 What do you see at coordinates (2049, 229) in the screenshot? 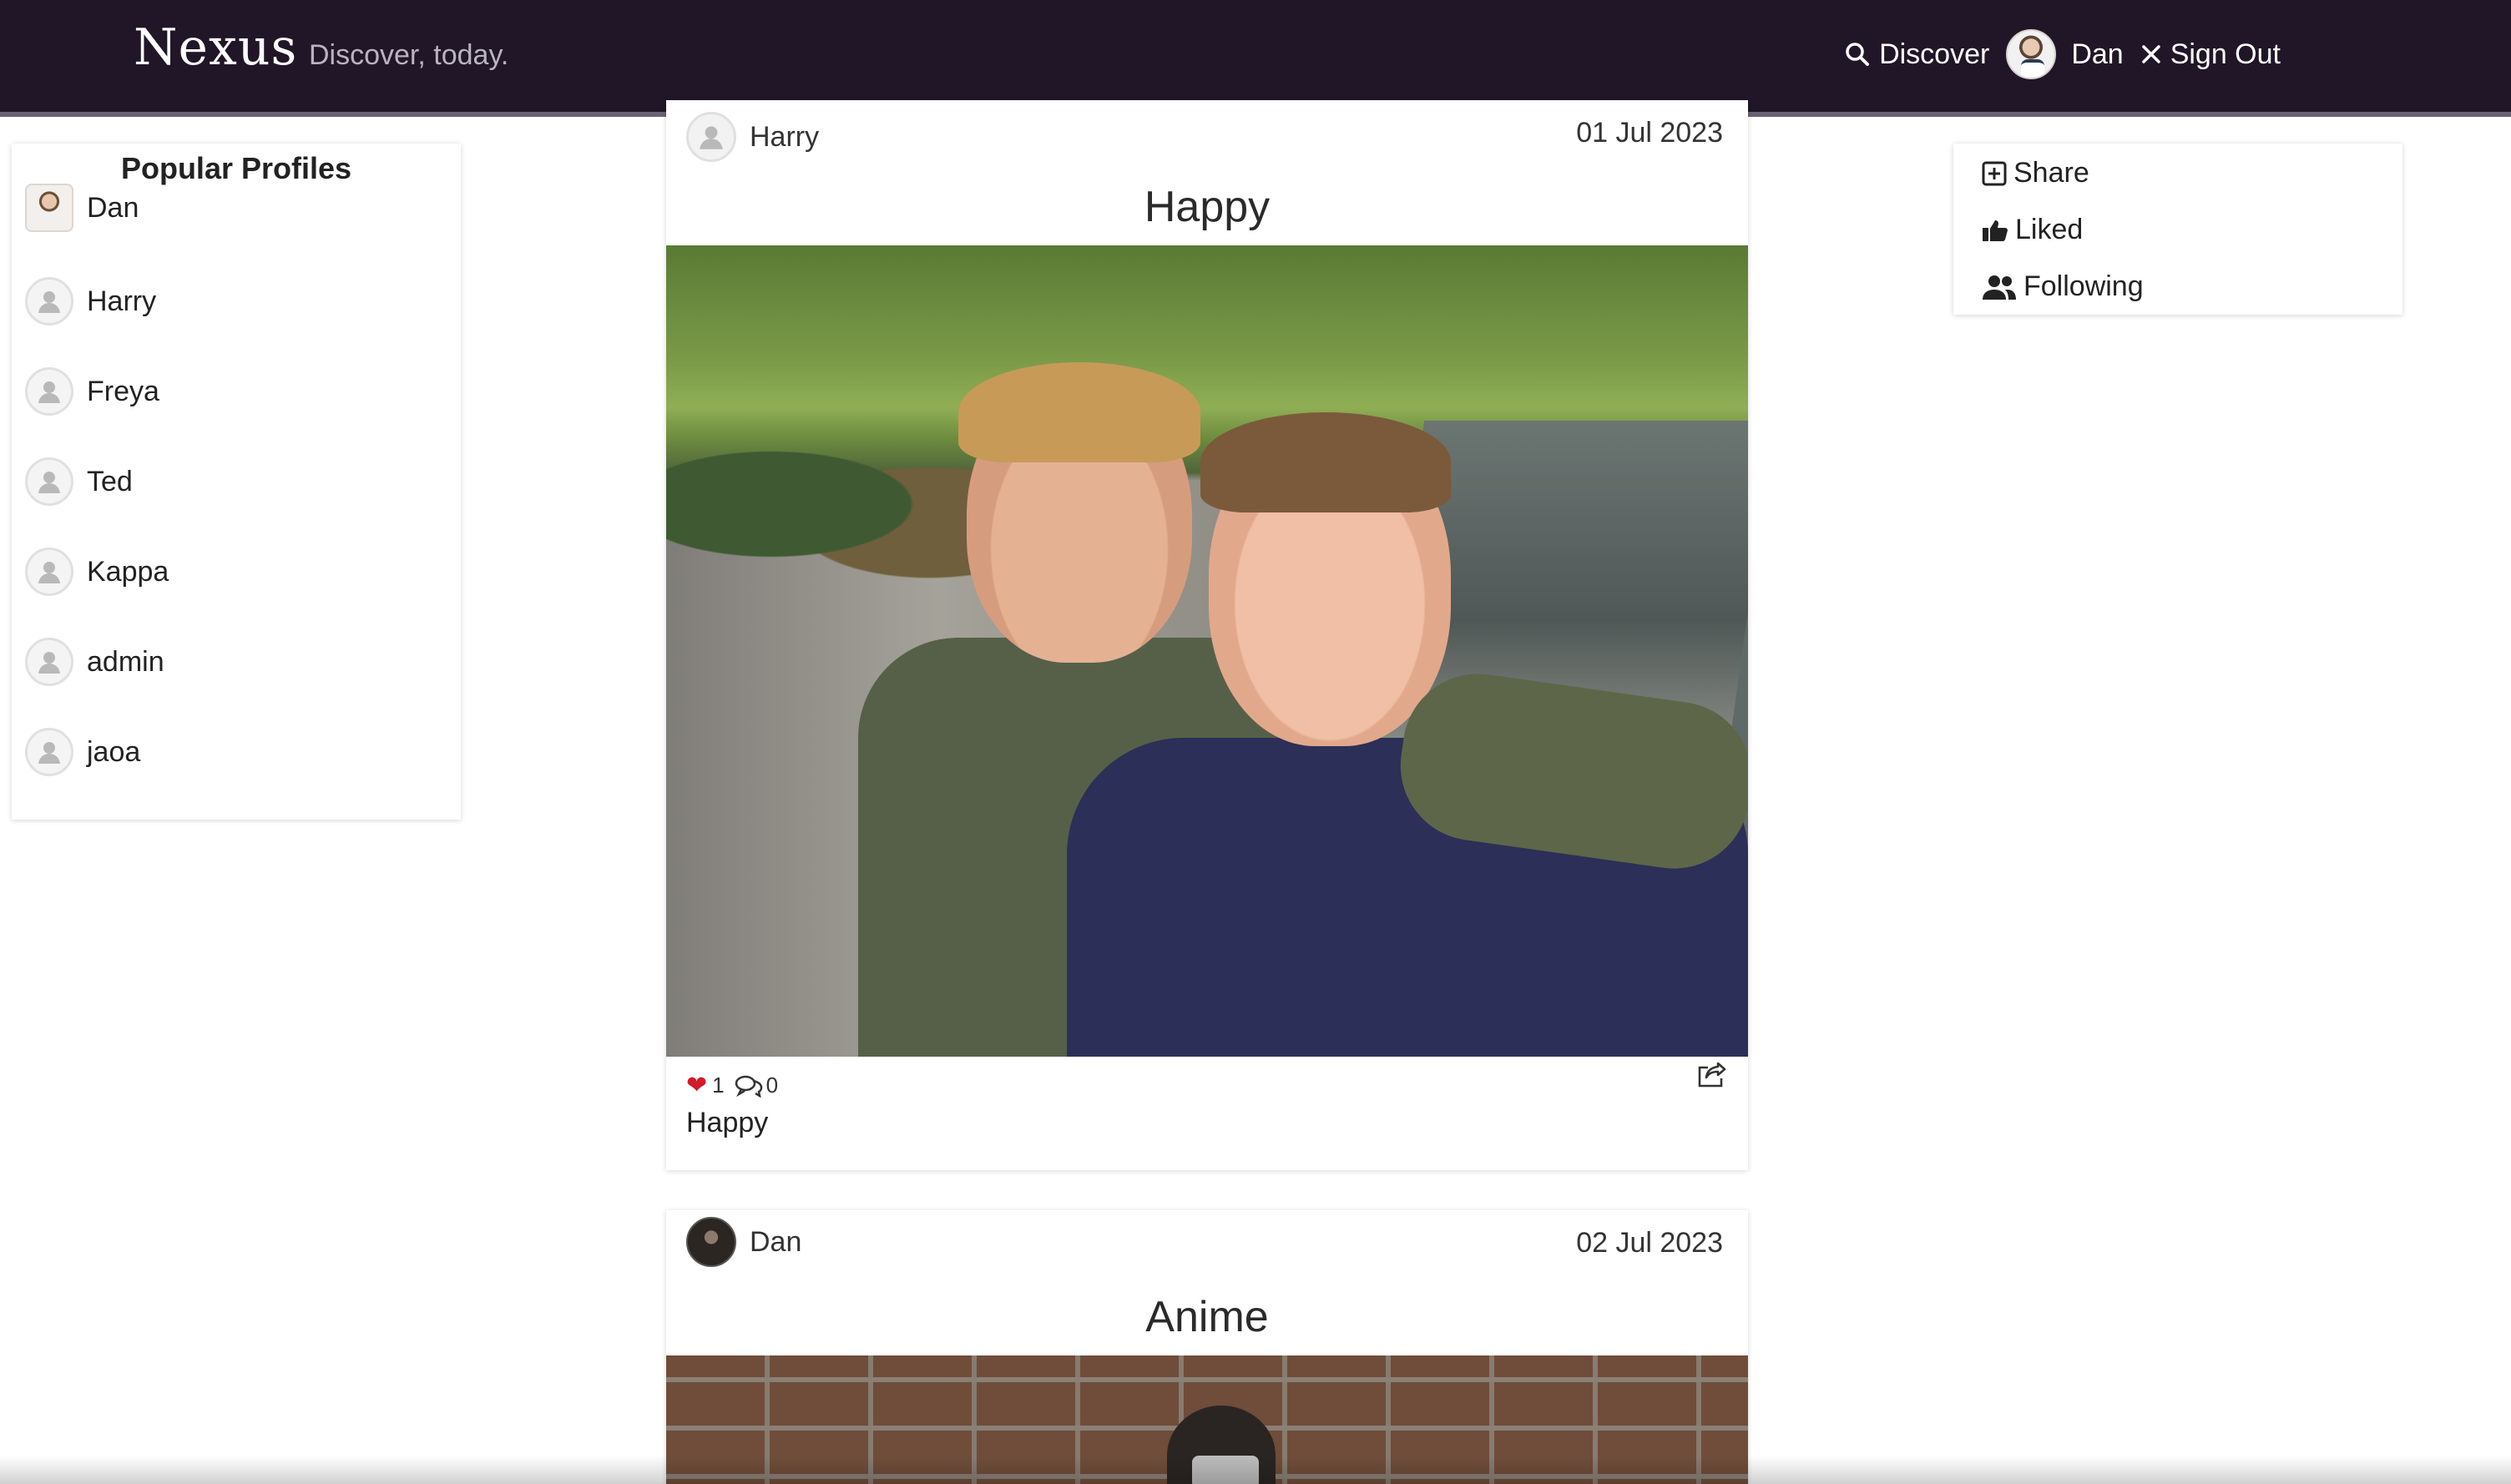
I see `menu-liked-label: Liked` at bounding box center [2049, 229].